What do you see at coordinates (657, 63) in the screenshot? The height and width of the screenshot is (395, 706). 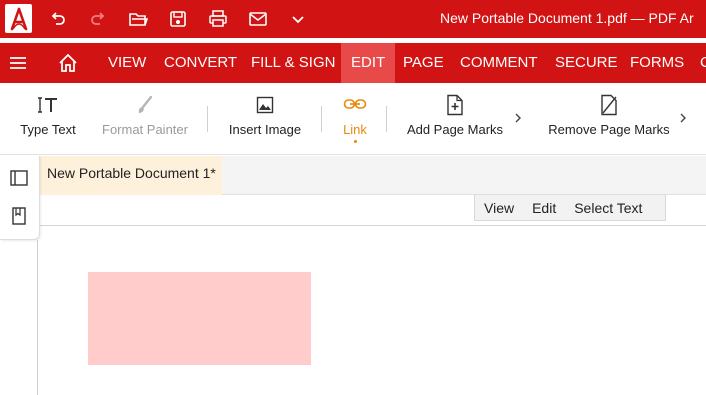 I see `tab-forms: FORMS` at bounding box center [657, 63].